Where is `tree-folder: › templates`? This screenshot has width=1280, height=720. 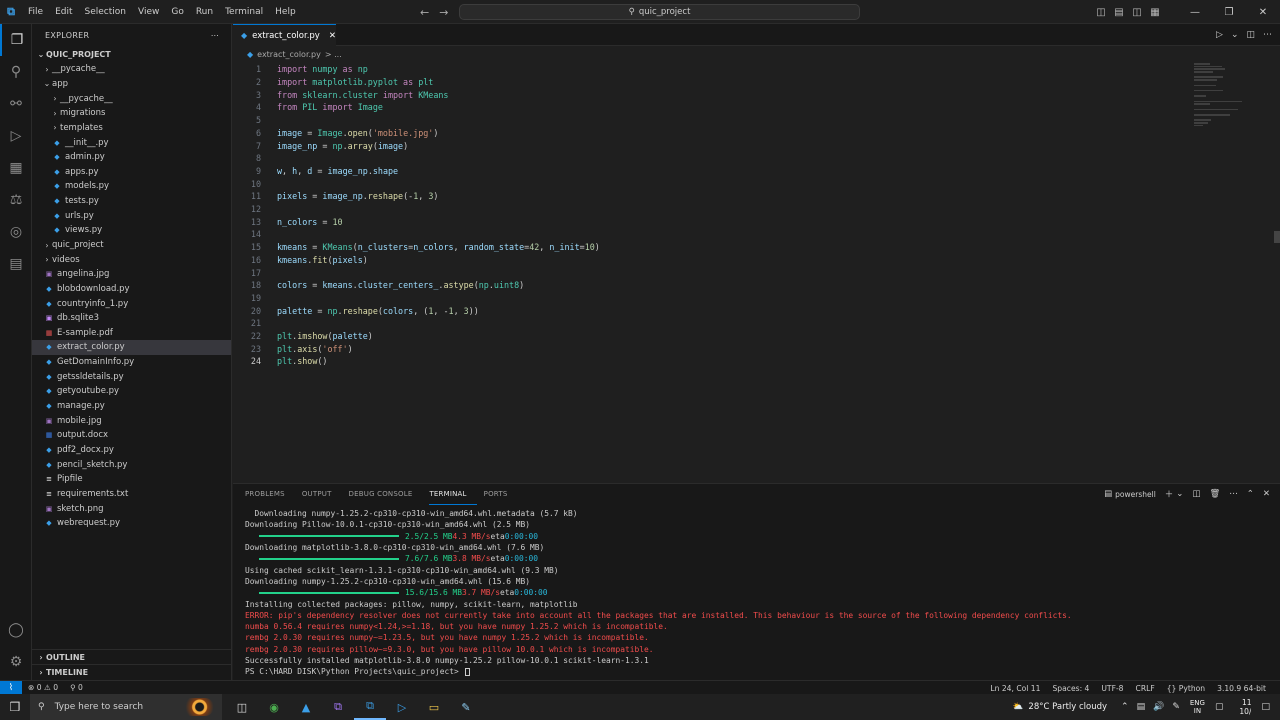 tree-folder: › templates is located at coordinates (131, 128).